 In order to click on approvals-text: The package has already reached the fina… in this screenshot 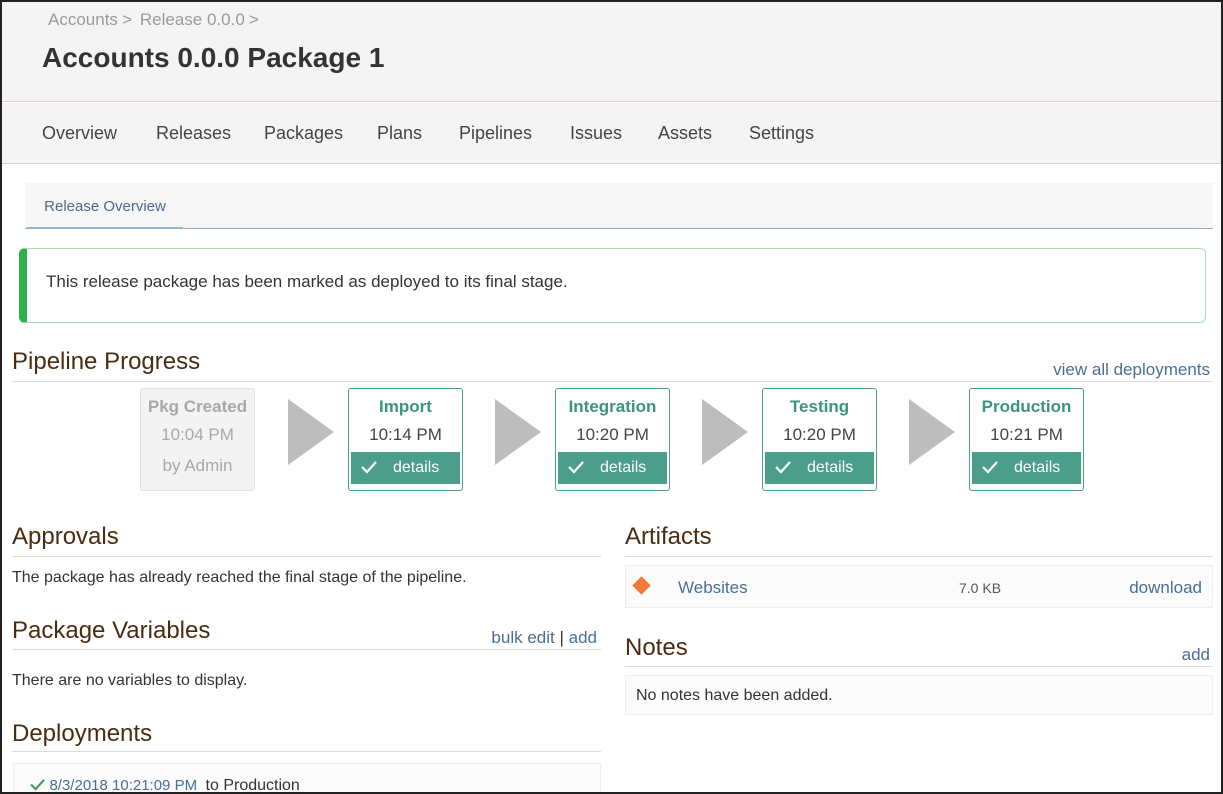, I will do `click(239, 577)`.